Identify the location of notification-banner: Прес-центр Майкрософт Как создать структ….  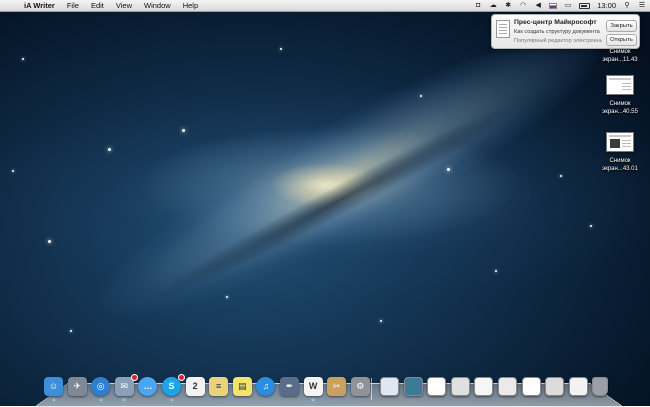
(565, 31).